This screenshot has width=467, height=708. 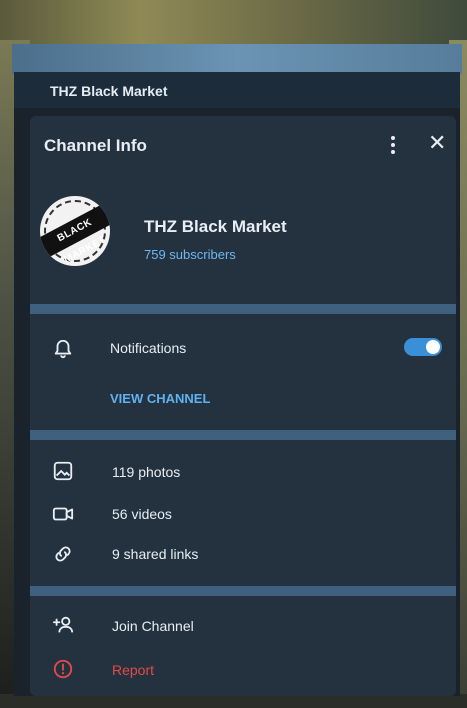 I want to click on link-icon, so click(x=63, y=554).